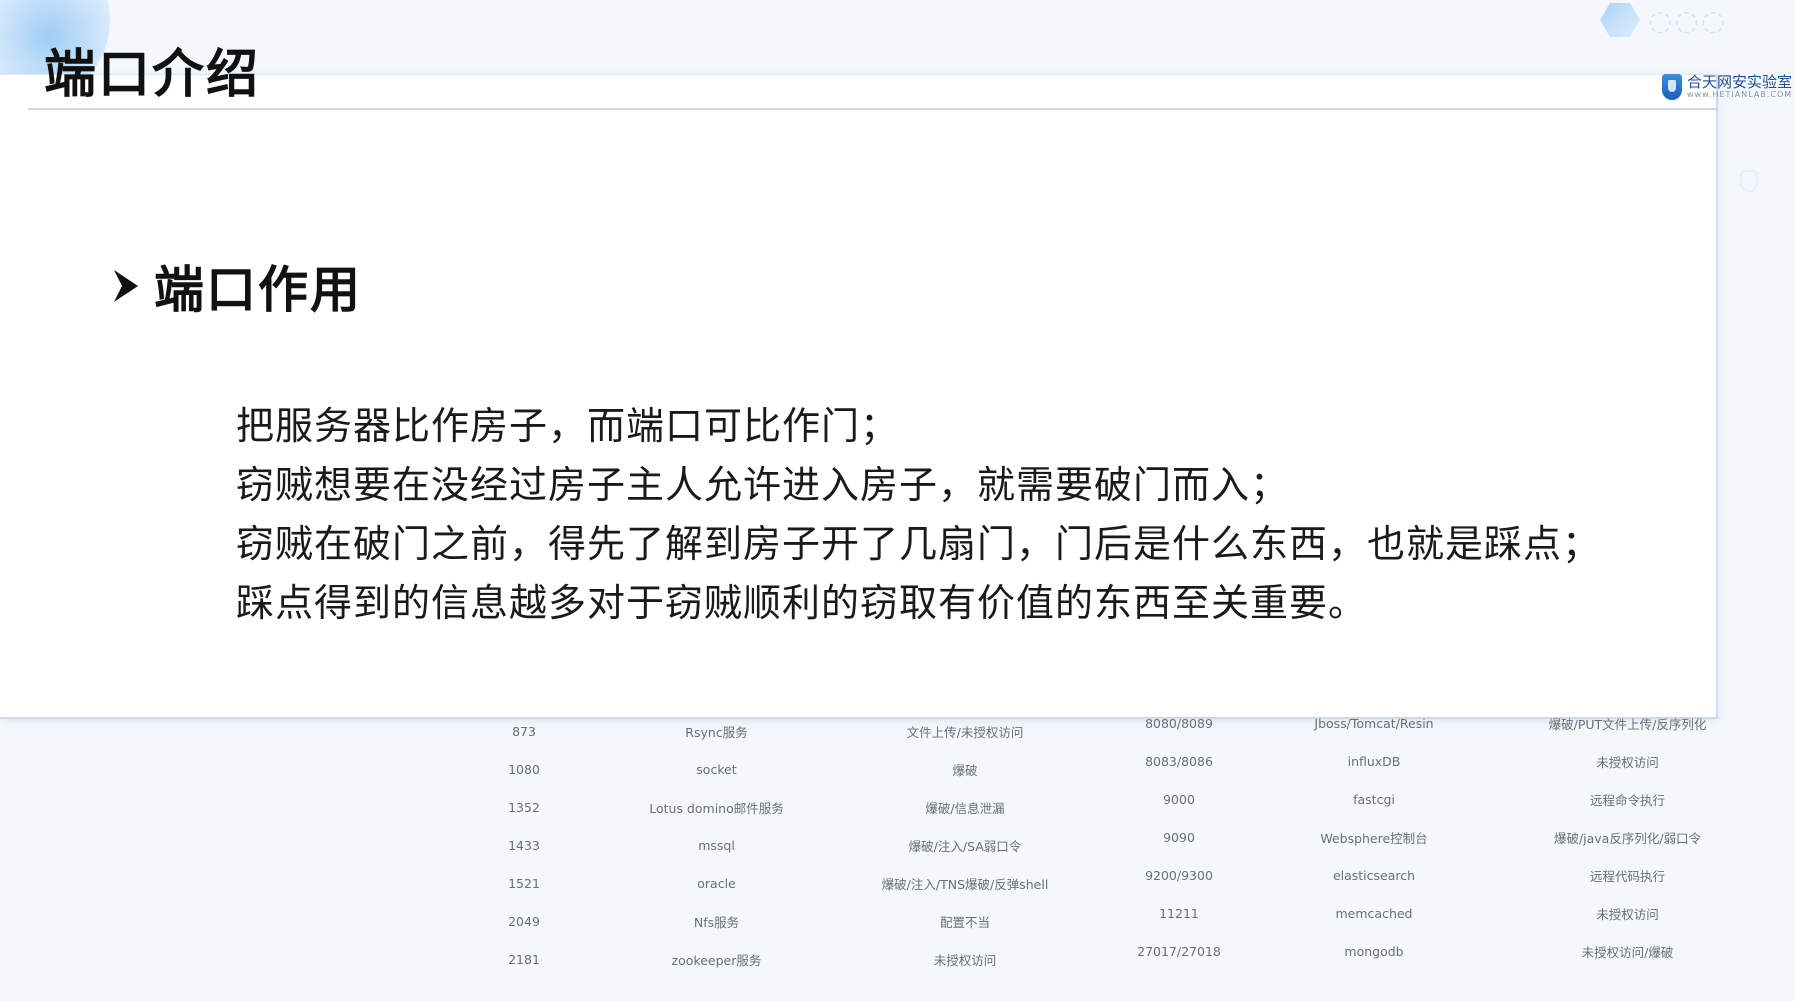 The image size is (1795, 1001). Describe the element at coordinates (1179, 951) in the screenshot. I see `port-cell: 27017/27018` at that location.